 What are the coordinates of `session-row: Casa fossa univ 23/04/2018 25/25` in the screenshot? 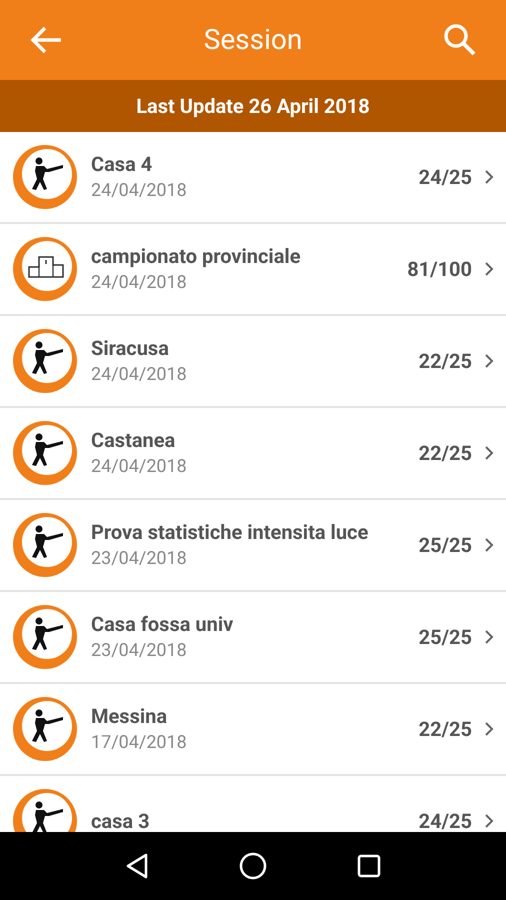 It's located at (253, 638).